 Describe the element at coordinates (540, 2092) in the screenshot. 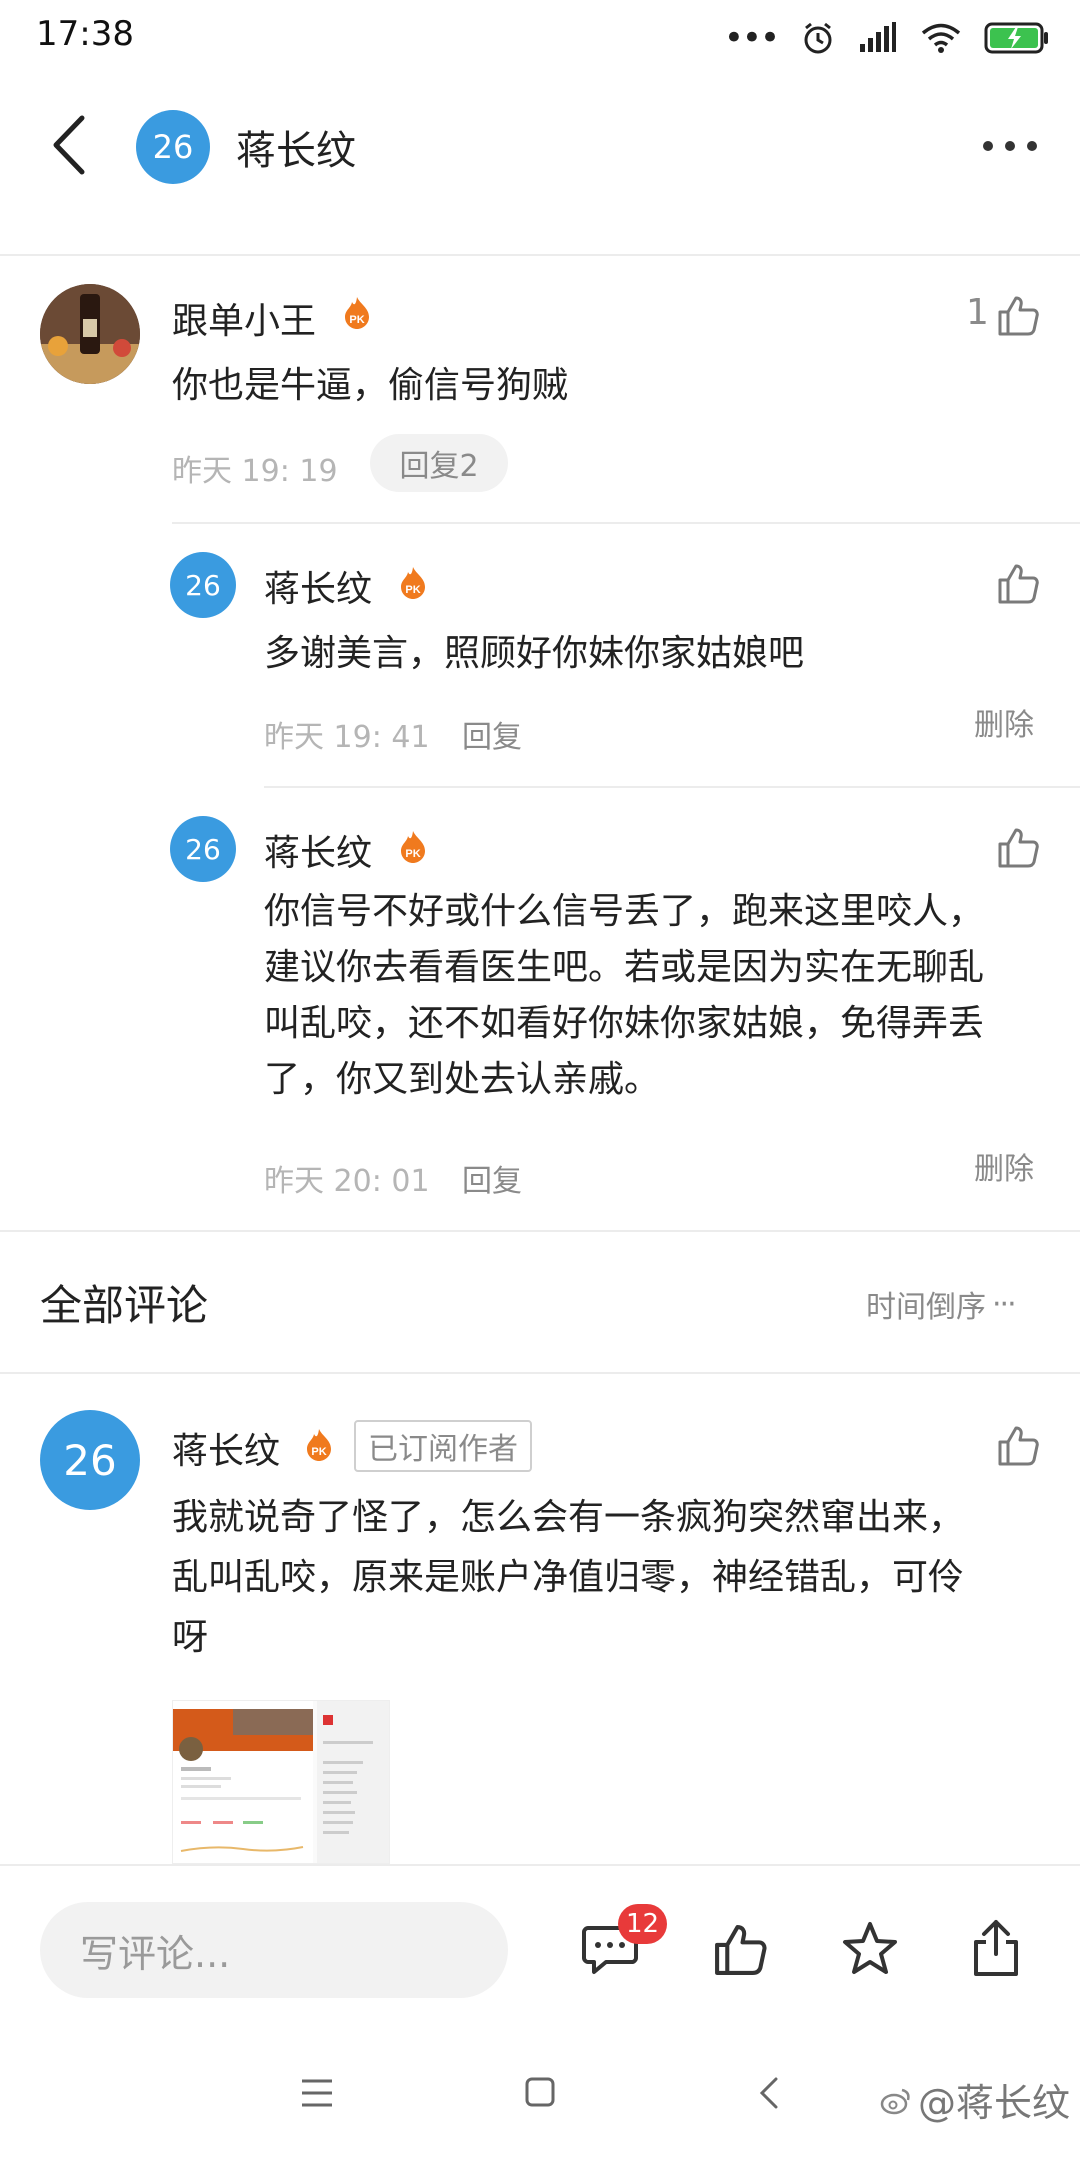

I see `home-icon` at that location.